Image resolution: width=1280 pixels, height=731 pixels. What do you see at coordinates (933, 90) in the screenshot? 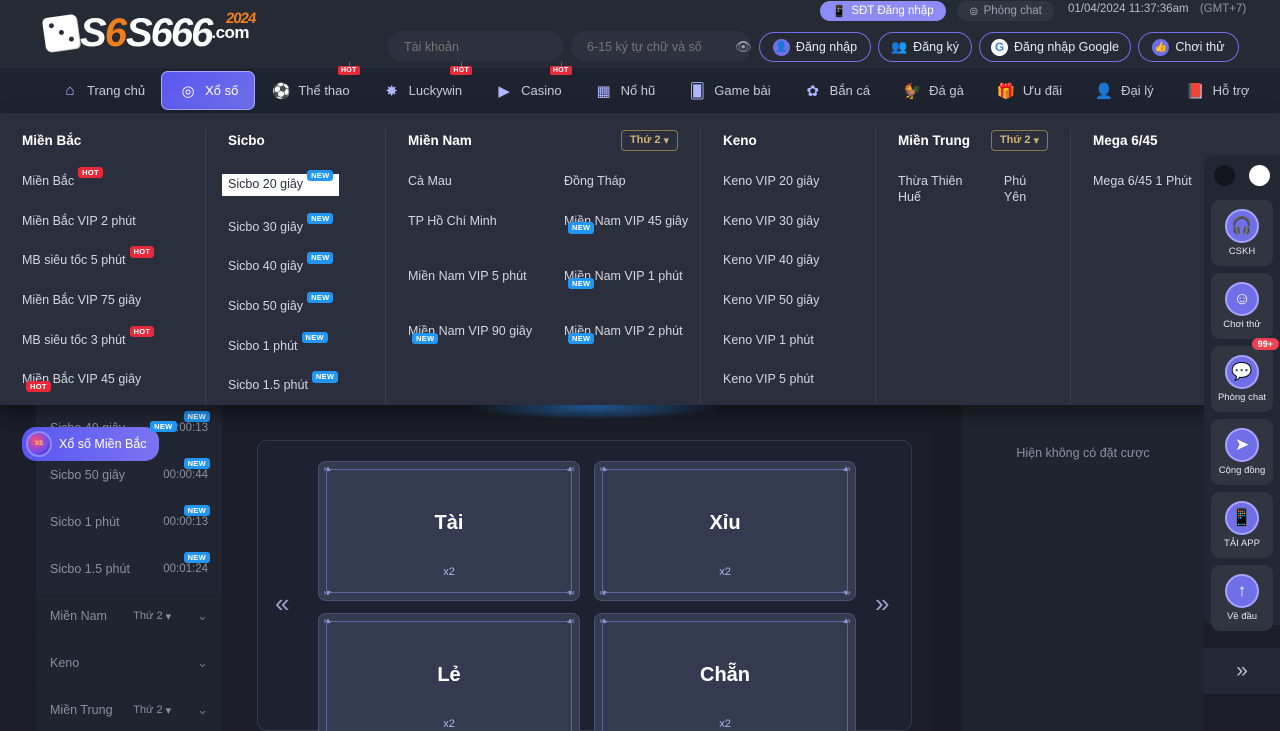
I see `nav-item-đá-gà: 🐓 Đá gà` at bounding box center [933, 90].